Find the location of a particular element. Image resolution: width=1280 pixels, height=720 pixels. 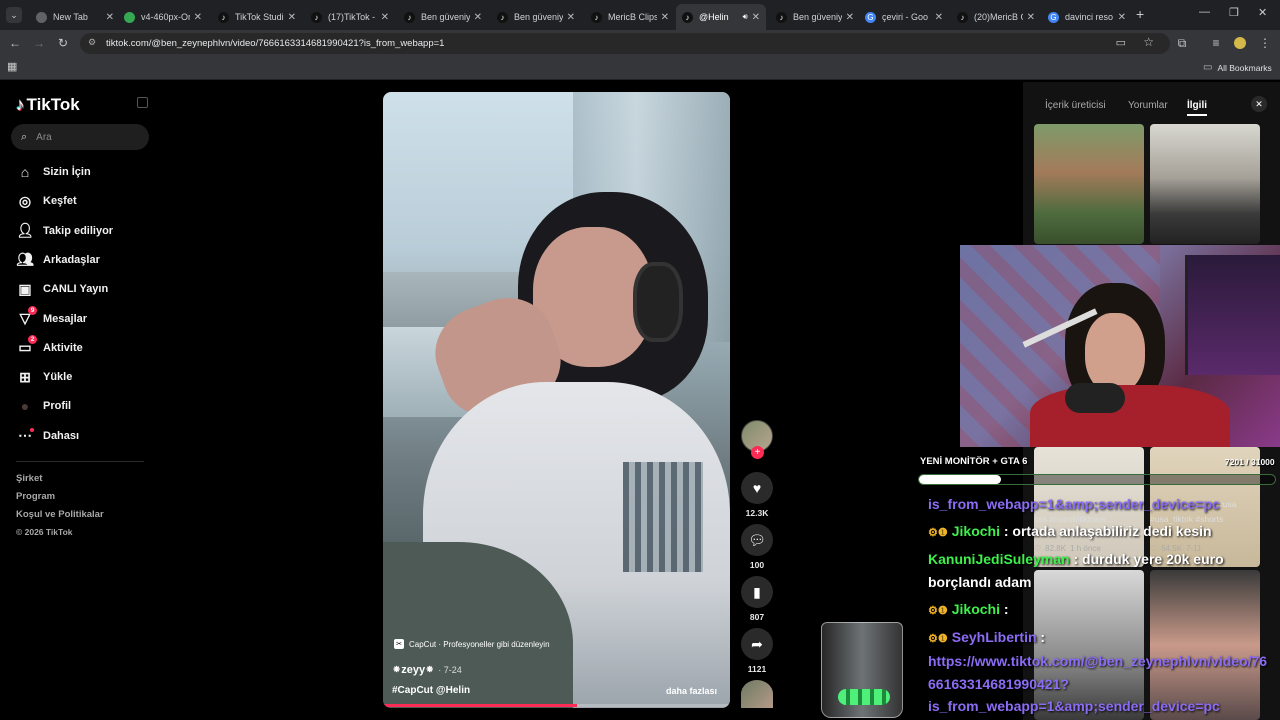

sidebar-item-home: ⌂ Sizin İçin is located at coordinates (53, 172).